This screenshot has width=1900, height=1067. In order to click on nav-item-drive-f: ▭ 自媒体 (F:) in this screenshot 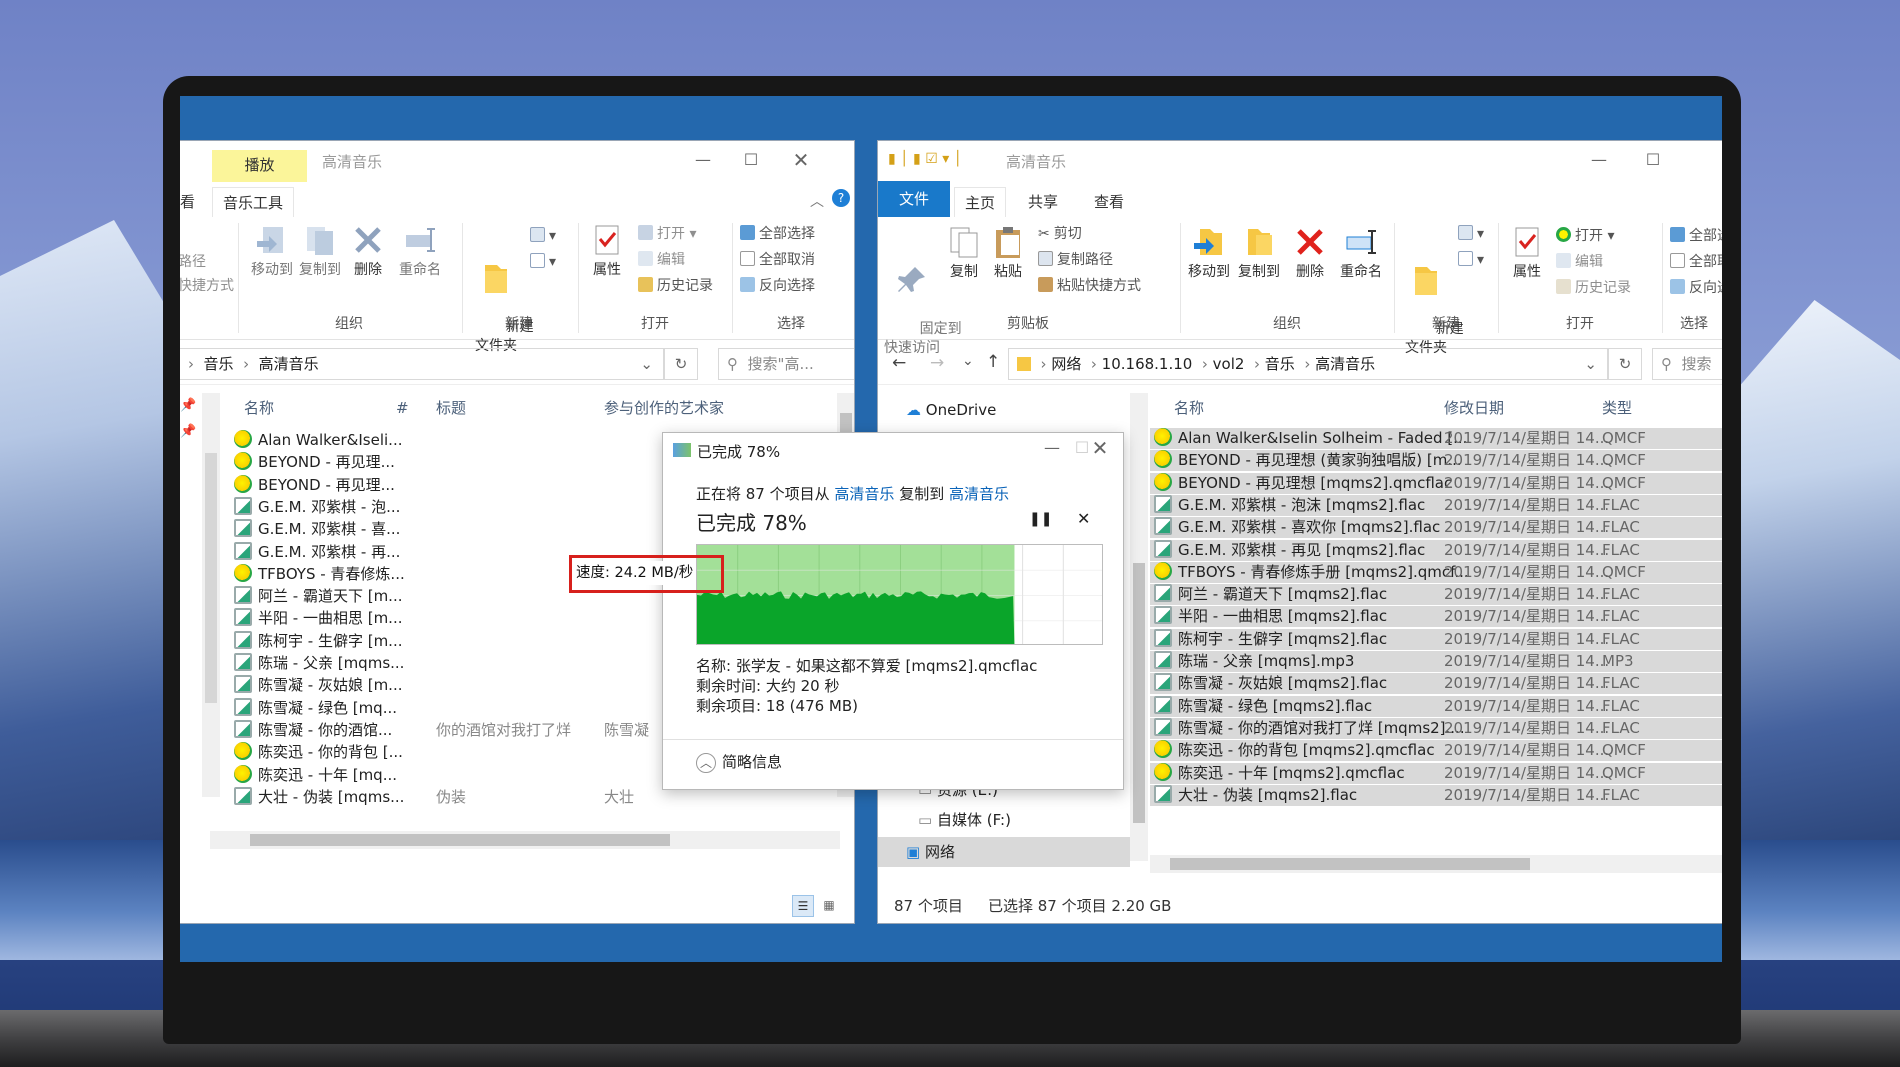, I will do `click(964, 819)`.